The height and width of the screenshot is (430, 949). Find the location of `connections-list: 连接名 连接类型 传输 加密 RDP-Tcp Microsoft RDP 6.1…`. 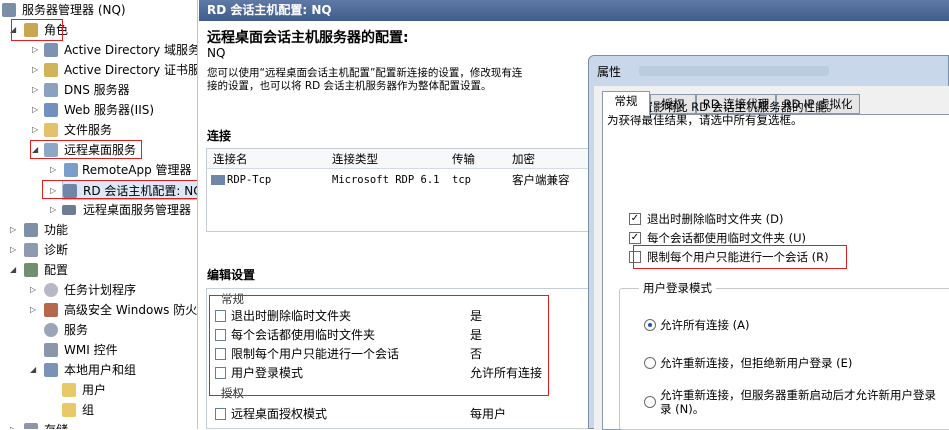

connections-list: 连接名 连接类型 传输 加密 RDP-Tcp Microsoft RDP 6.1… is located at coordinates (401, 190).